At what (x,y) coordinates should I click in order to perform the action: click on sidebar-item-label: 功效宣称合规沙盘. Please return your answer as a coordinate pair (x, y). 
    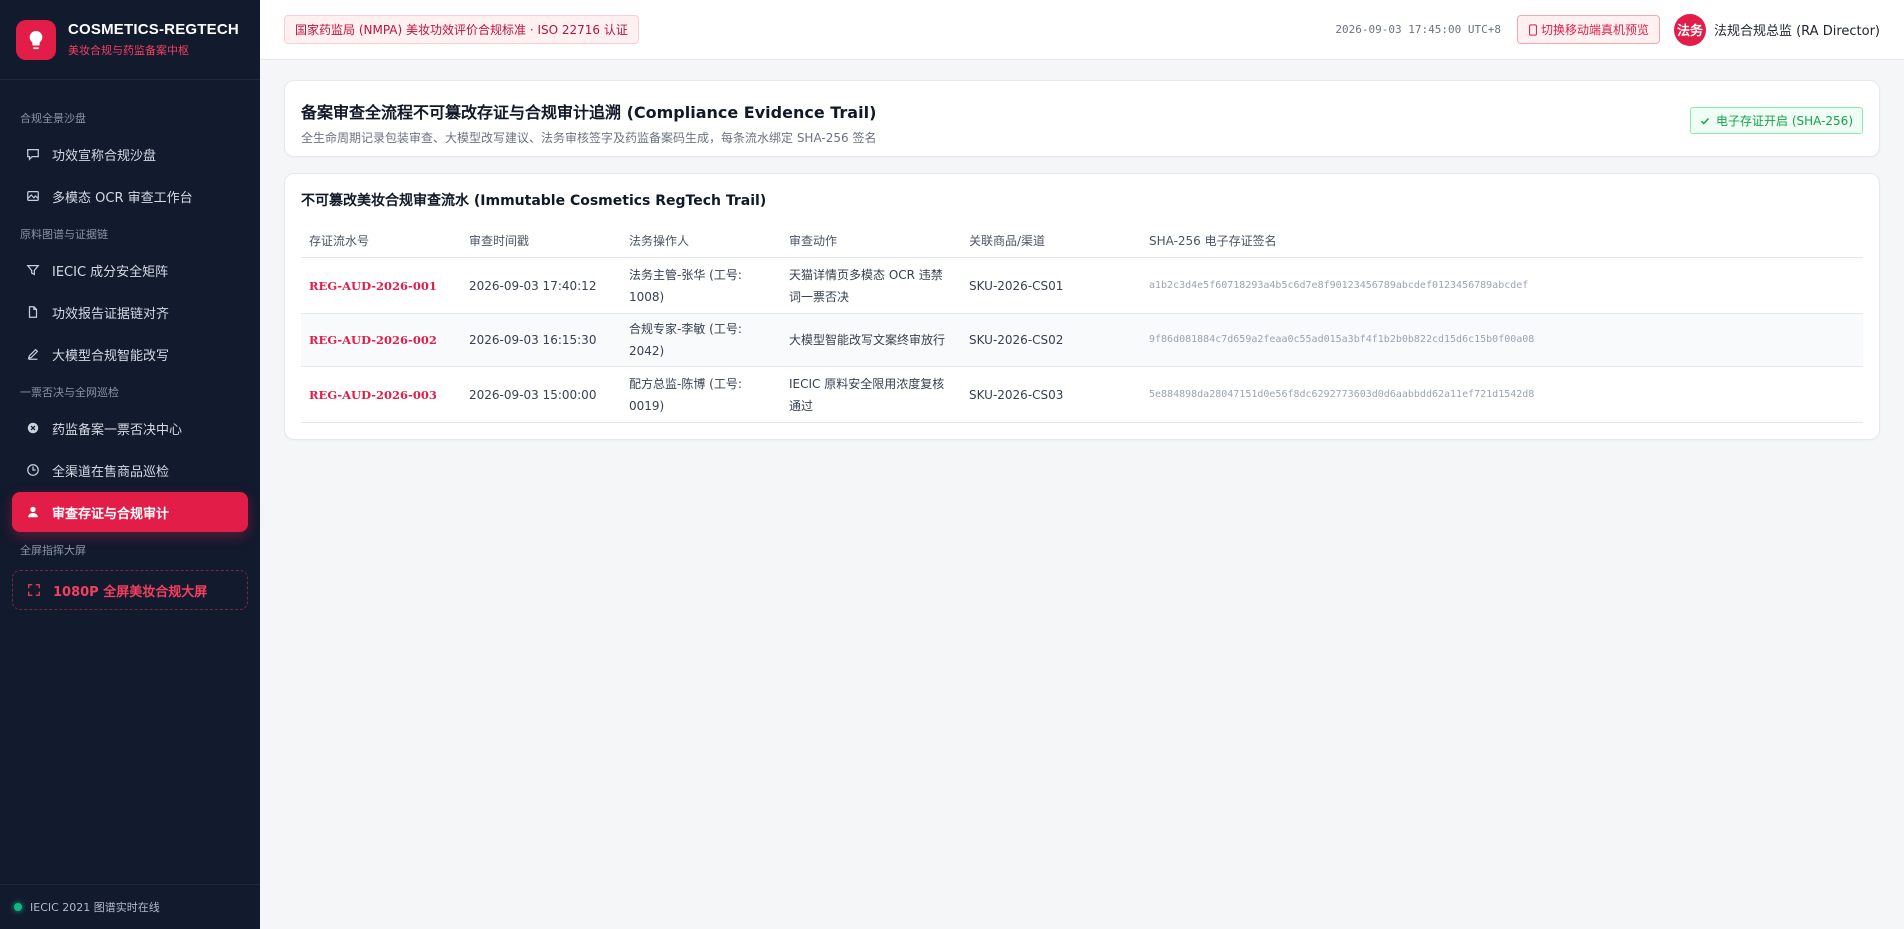
    Looking at the image, I should click on (104, 156).